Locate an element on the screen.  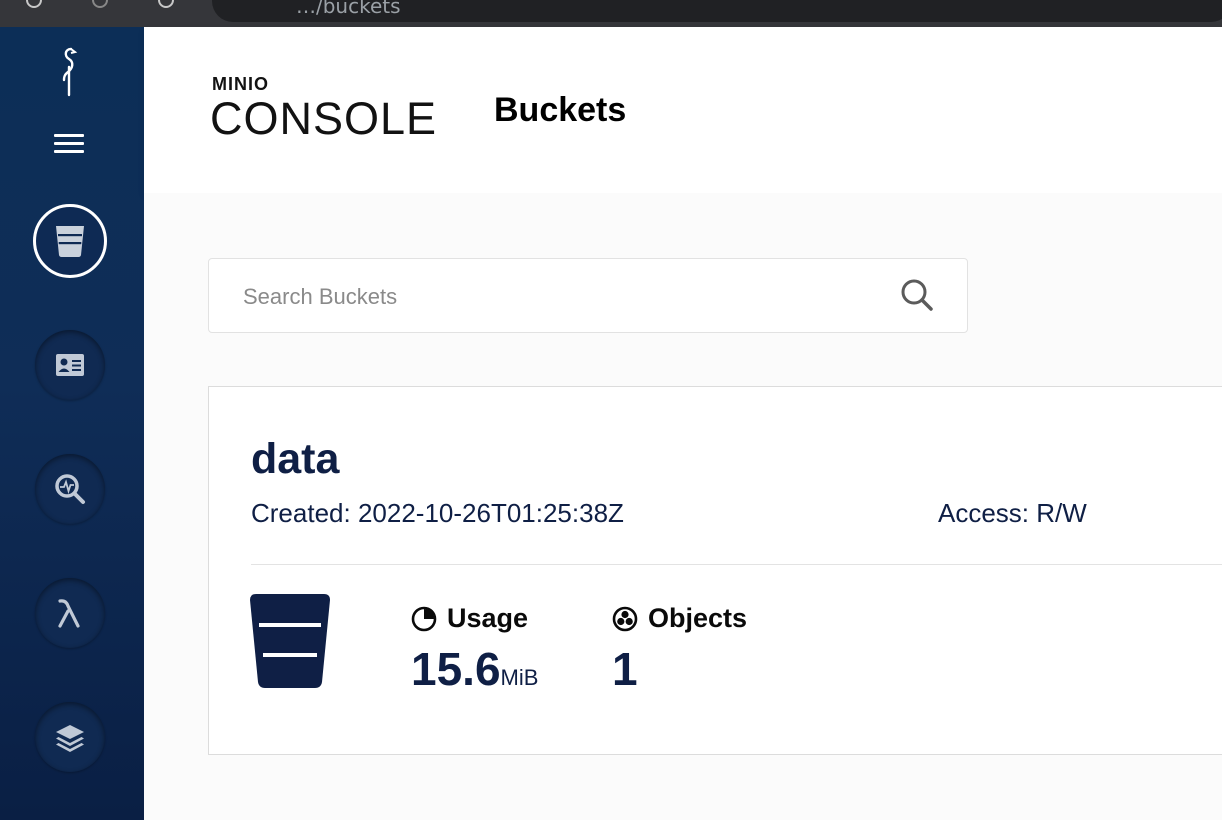
bucket-created: Created: 2022-10-26T01:25:38Z is located at coordinates (437, 513).